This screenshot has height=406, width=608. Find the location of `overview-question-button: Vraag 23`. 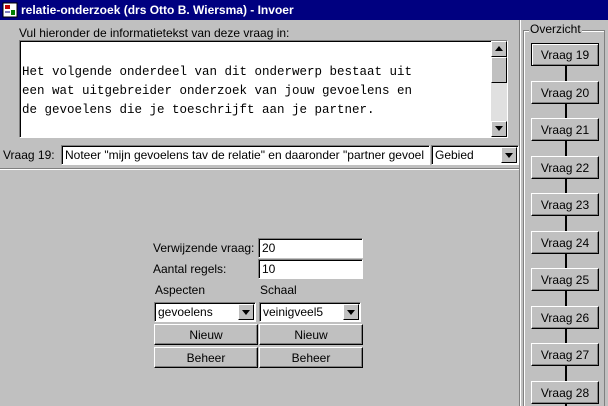

overview-question-button: Vraag 23 is located at coordinates (565, 204).